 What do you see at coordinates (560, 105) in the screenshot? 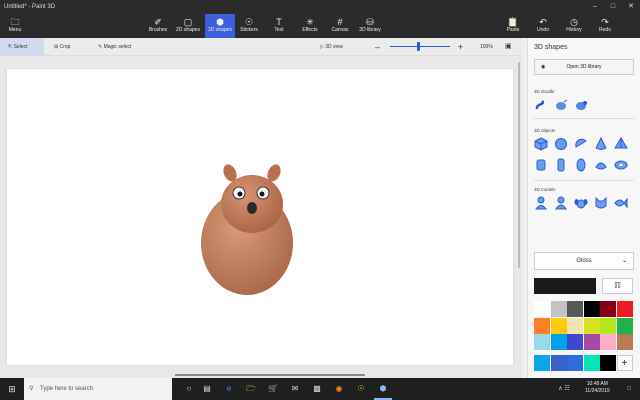
I see `soft-doodle-icon` at bounding box center [560, 105].